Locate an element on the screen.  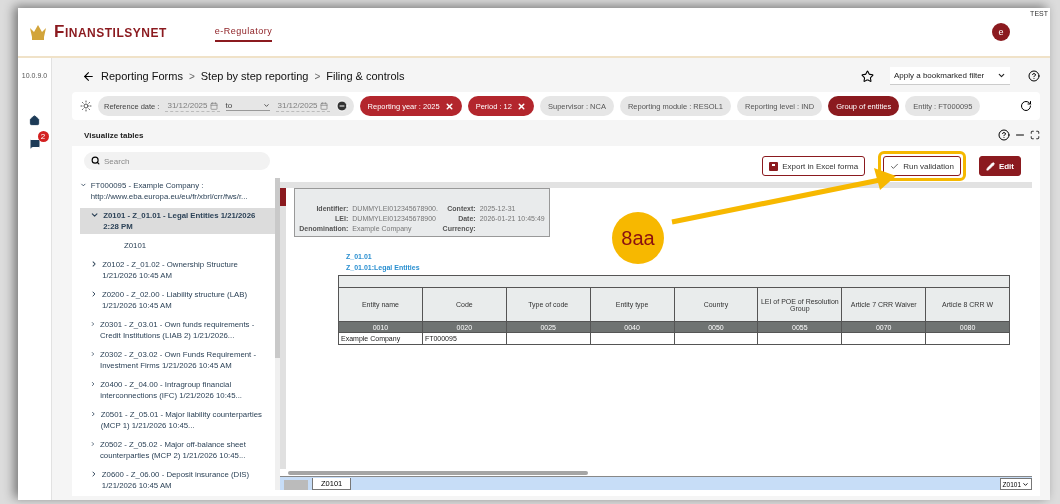
nav-tab: e-Regulatory is located at coordinates (243, 32).